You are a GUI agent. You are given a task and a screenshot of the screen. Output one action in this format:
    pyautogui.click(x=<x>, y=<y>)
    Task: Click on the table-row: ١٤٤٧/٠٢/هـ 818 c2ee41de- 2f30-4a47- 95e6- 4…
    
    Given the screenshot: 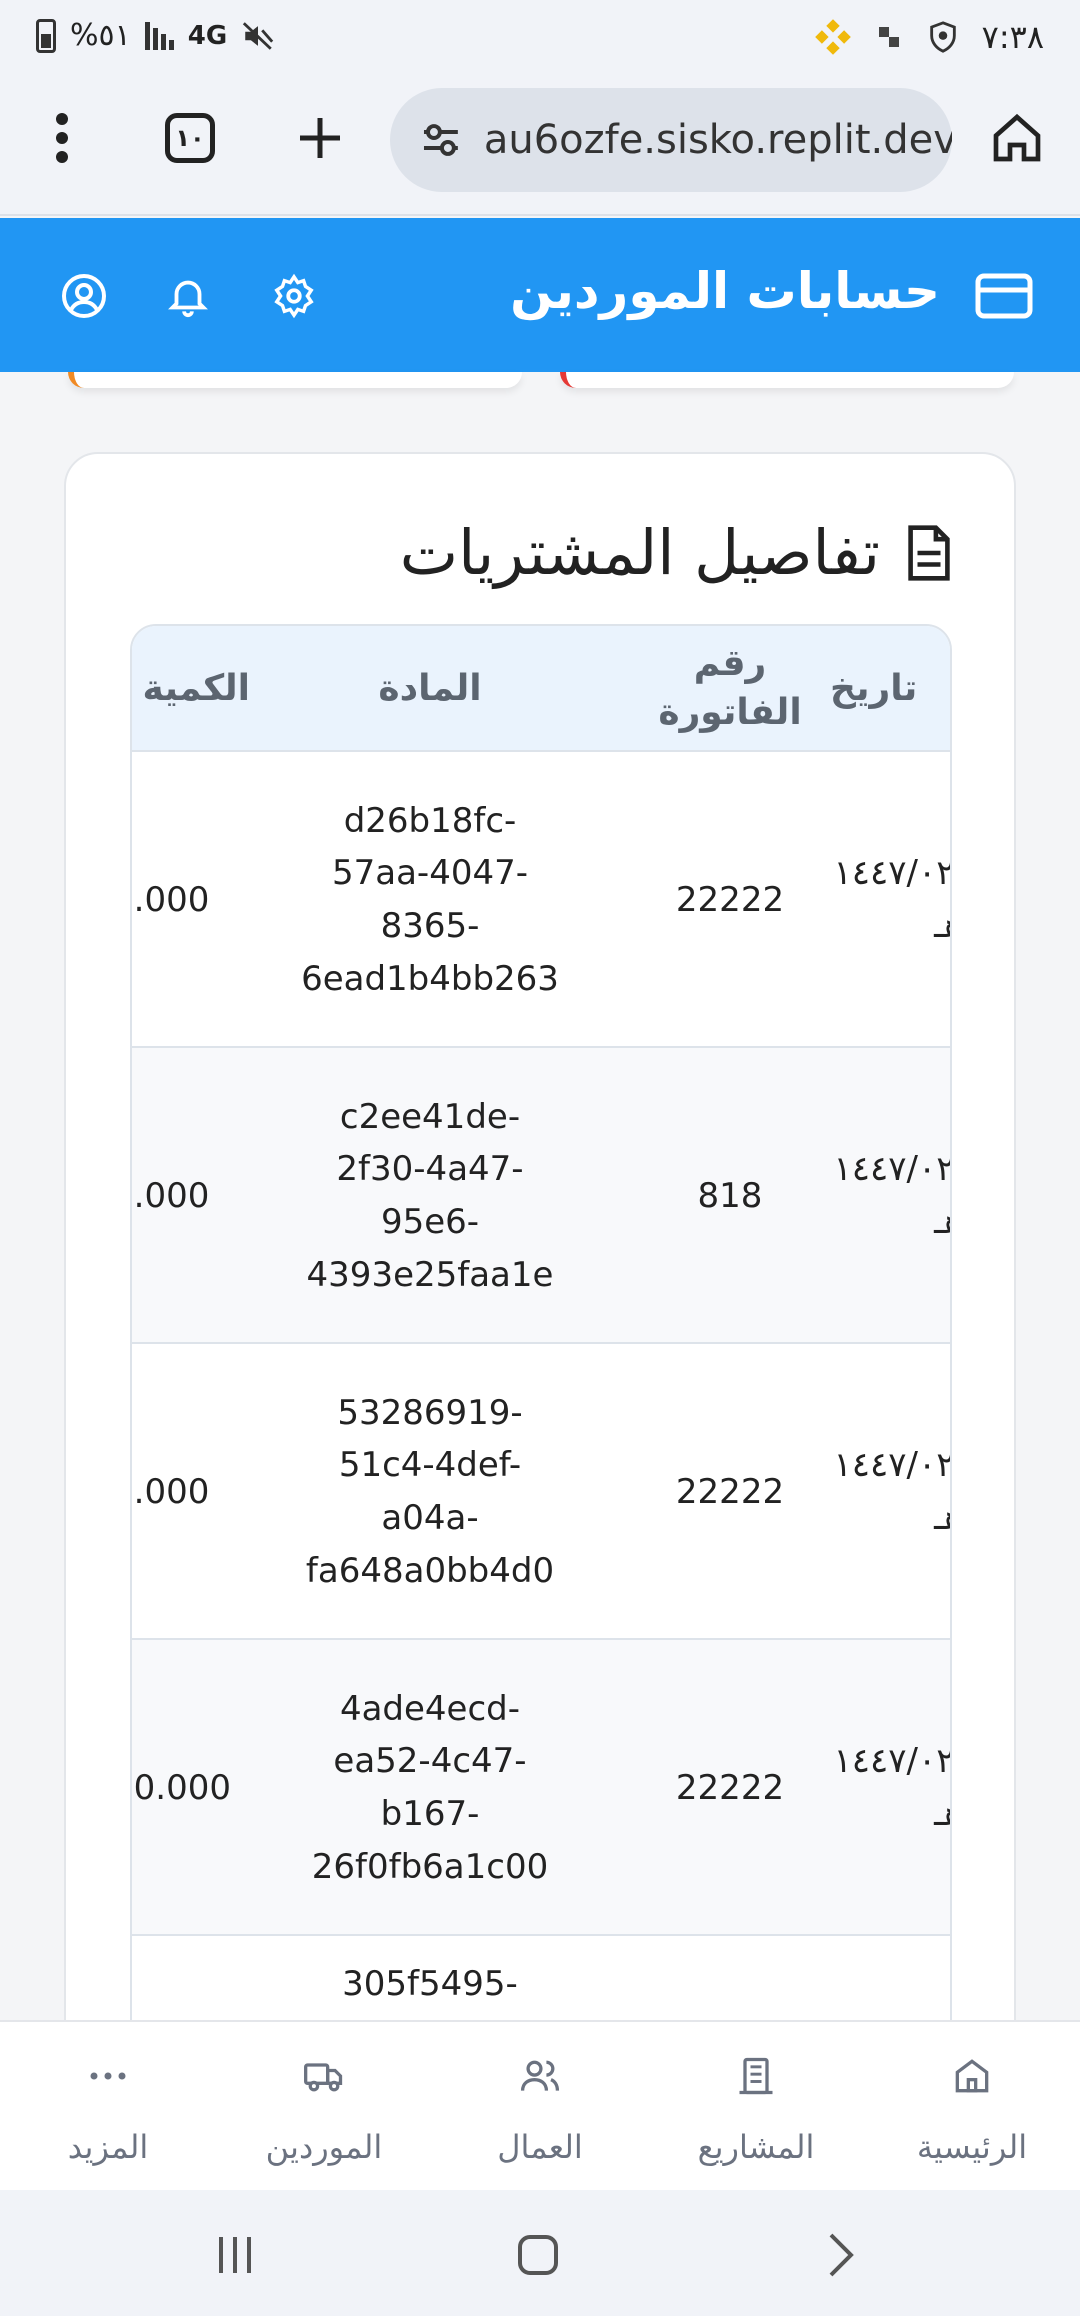 What is the action you would take?
    pyautogui.click(x=541, y=1196)
    